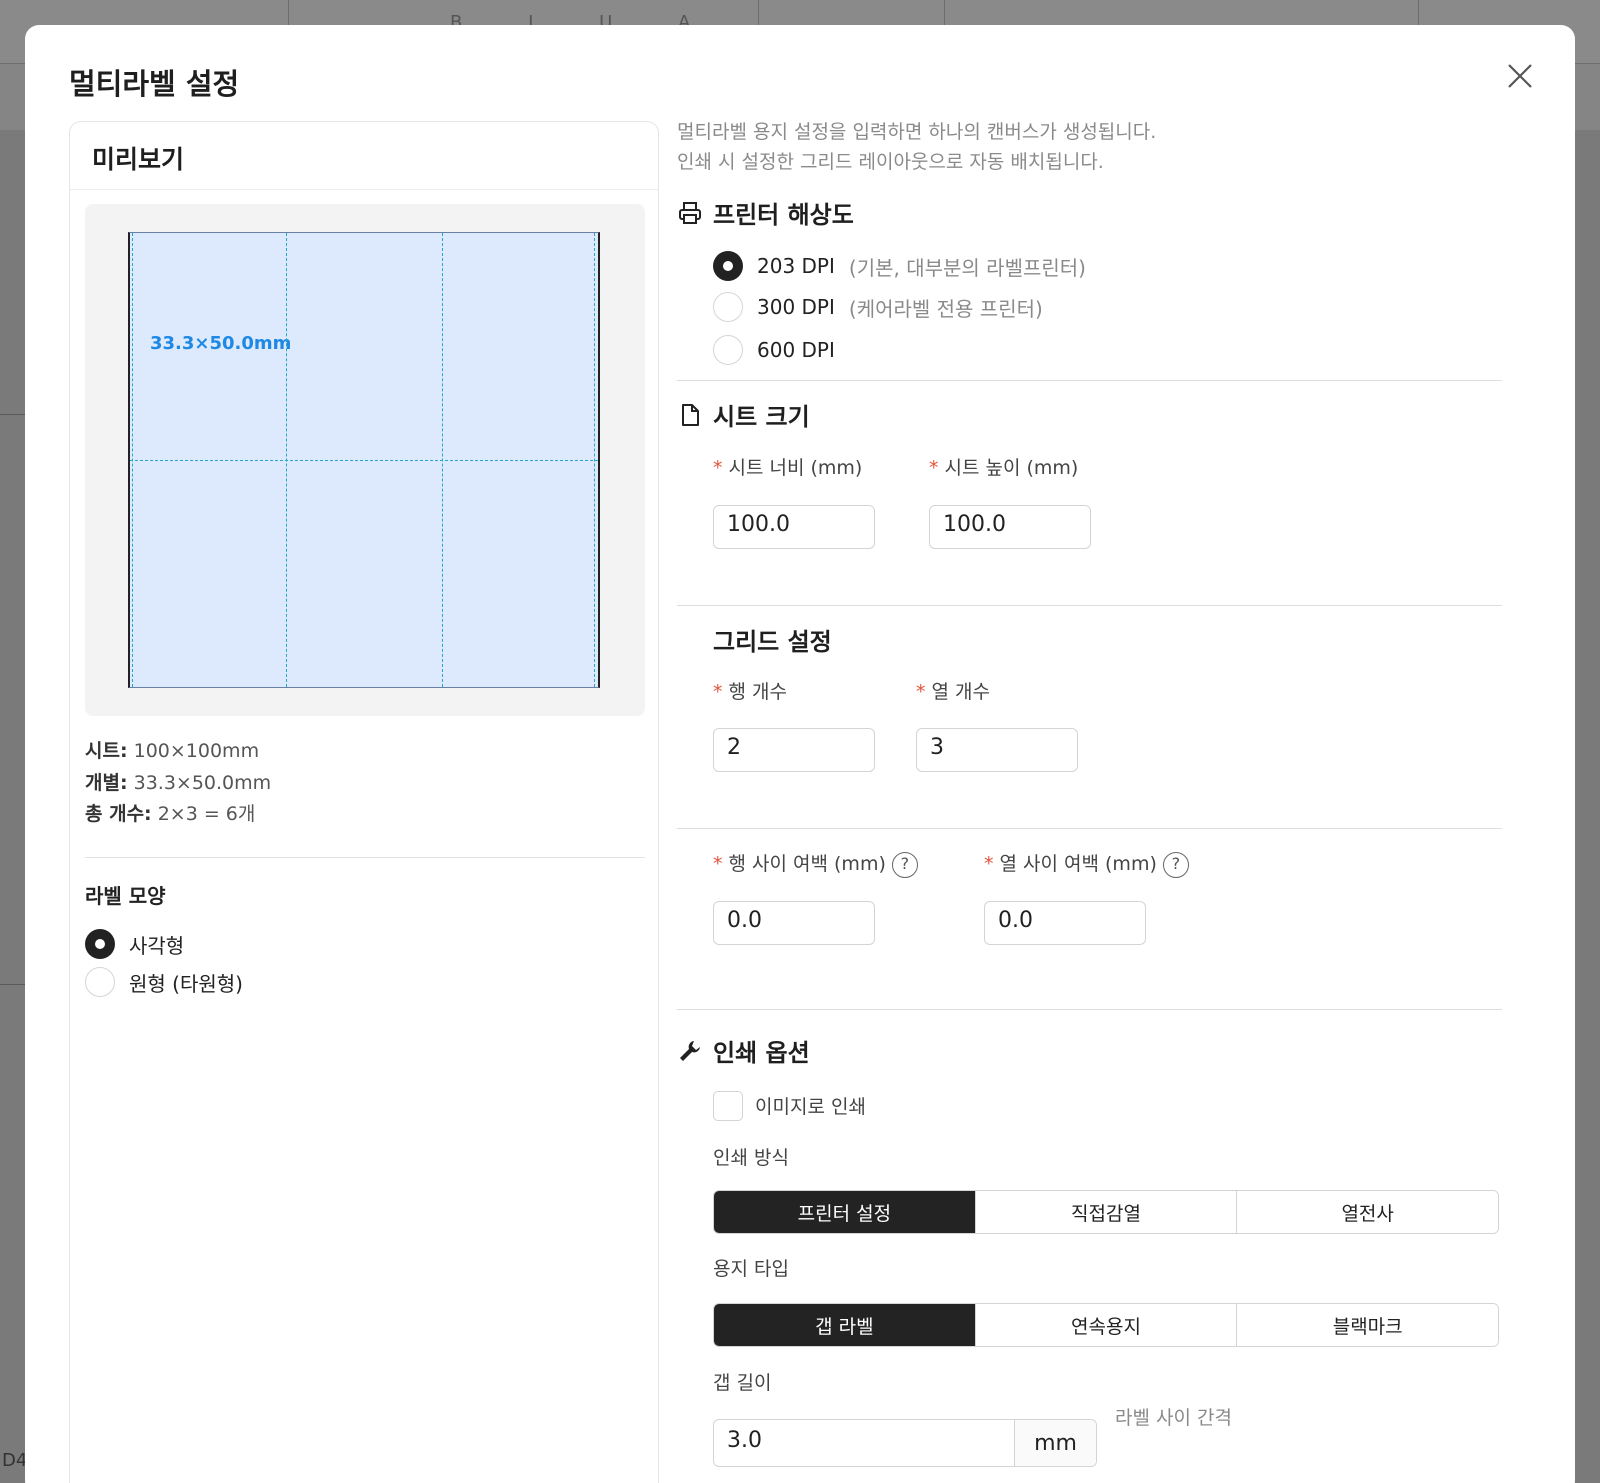  Describe the element at coordinates (364, 156) in the screenshot. I see `preview-title: 미리보기` at that location.